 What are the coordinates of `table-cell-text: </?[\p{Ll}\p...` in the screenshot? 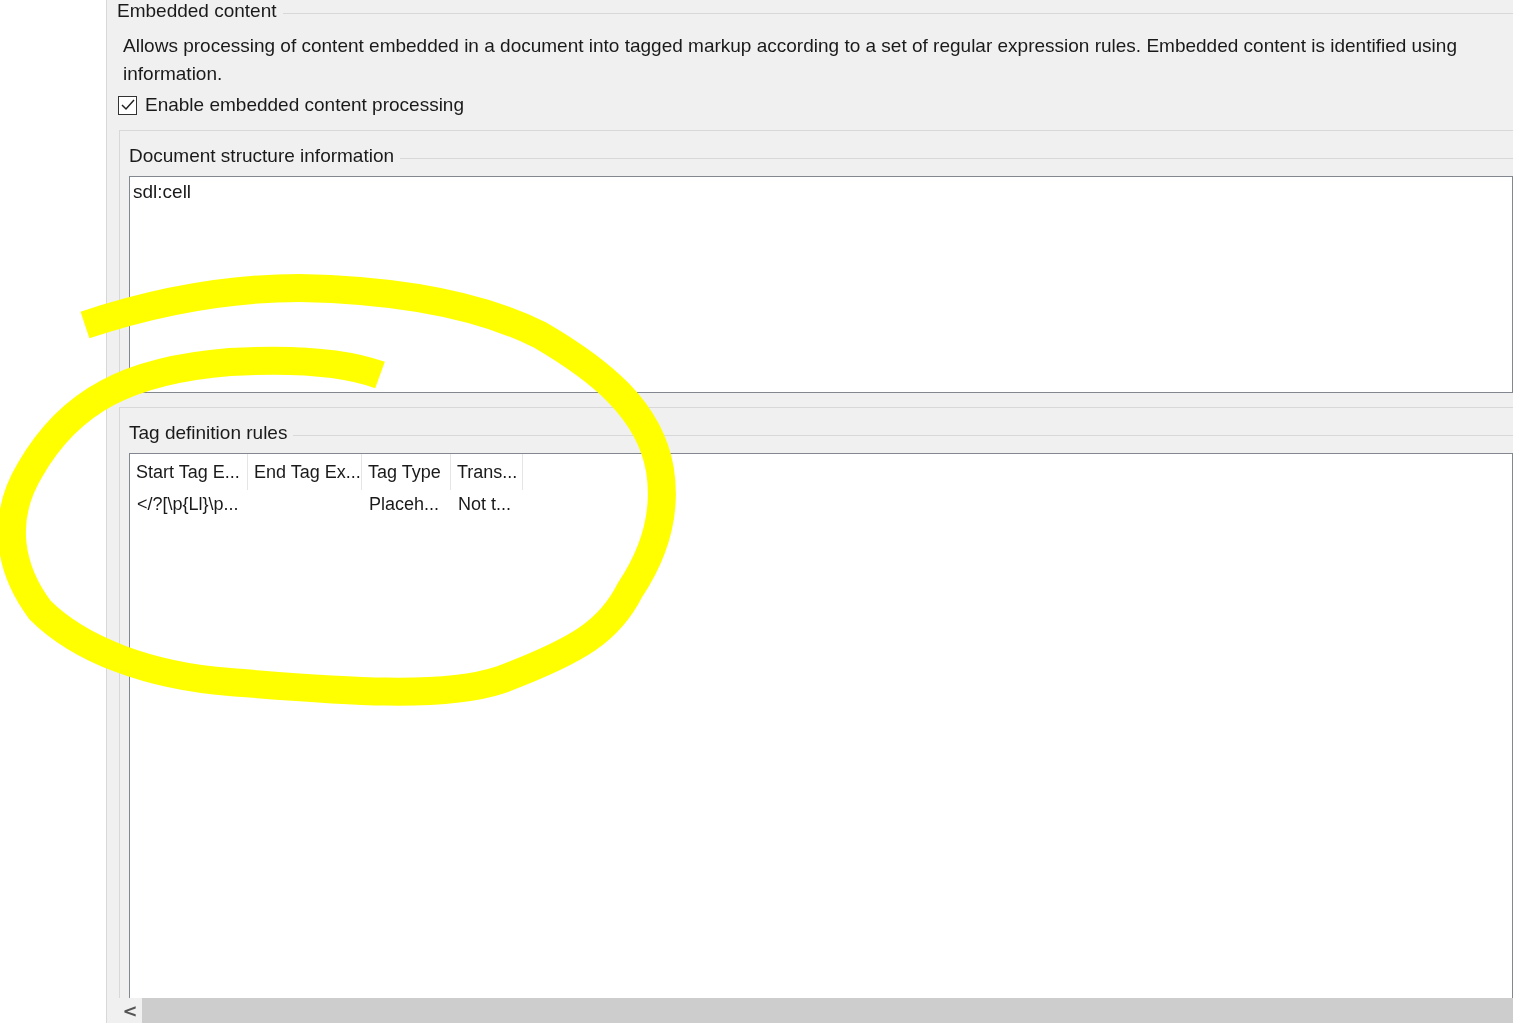 It's located at (188, 504).